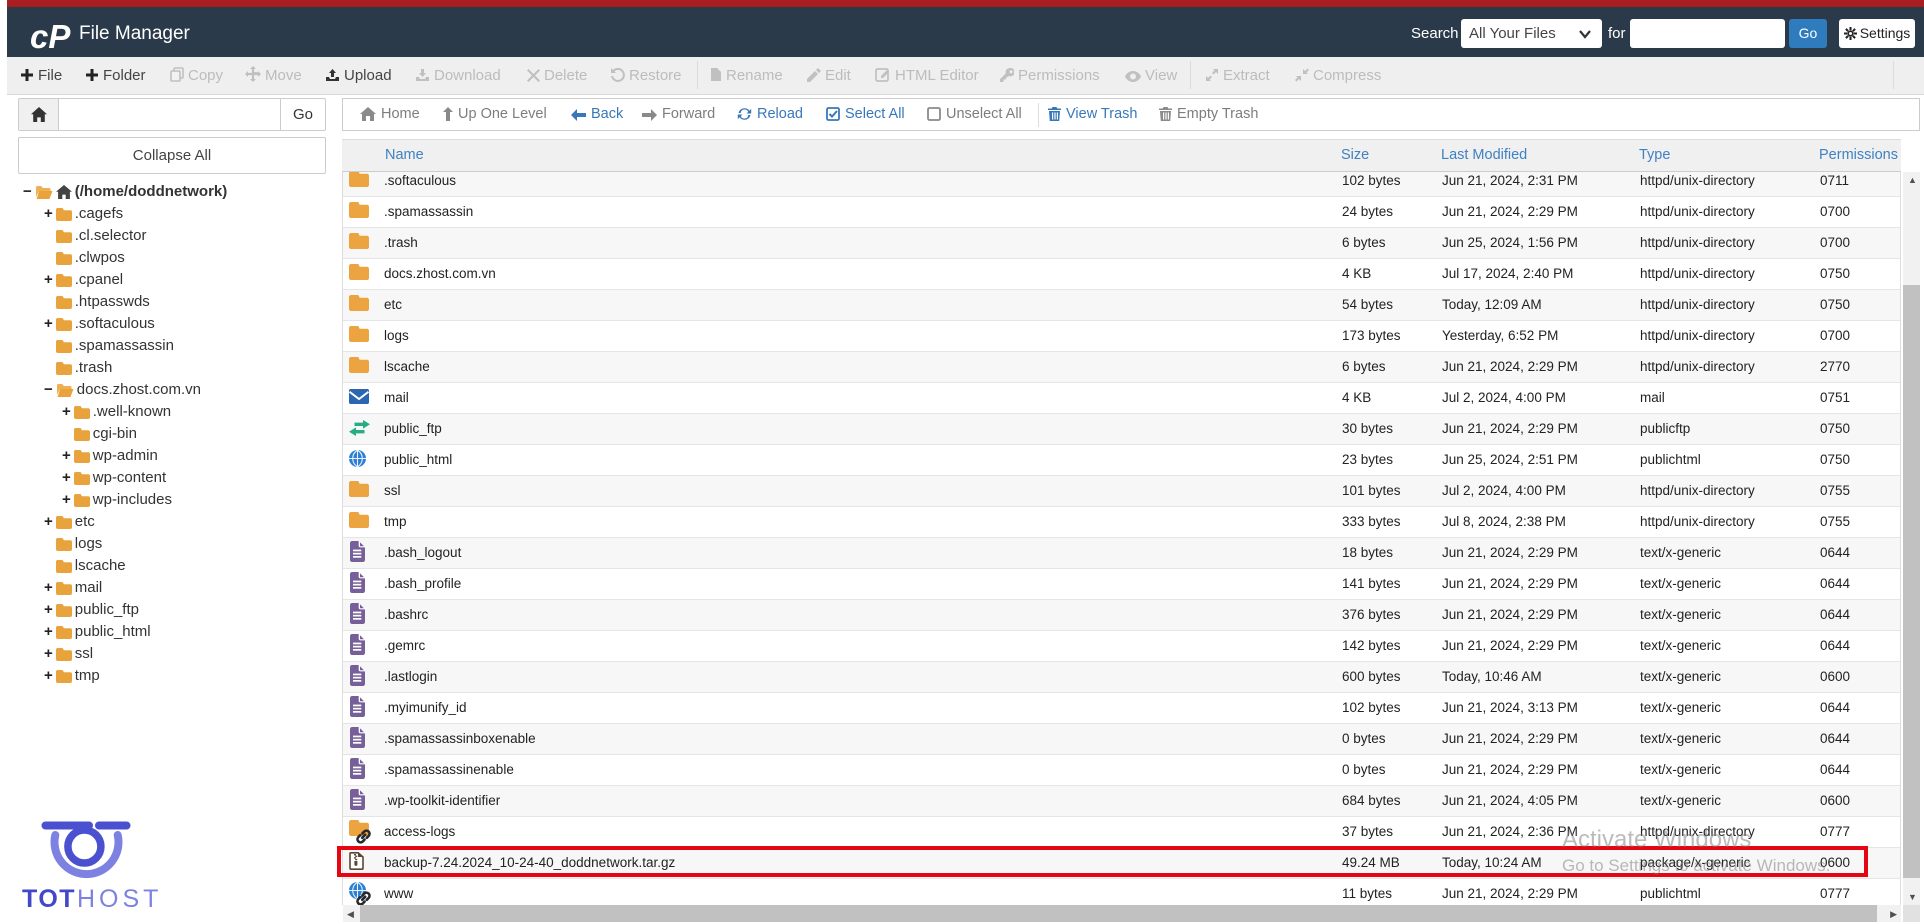 The width and height of the screenshot is (1924, 924). What do you see at coordinates (119, 899) in the screenshot?
I see `svg-text: HOST` at bounding box center [119, 899].